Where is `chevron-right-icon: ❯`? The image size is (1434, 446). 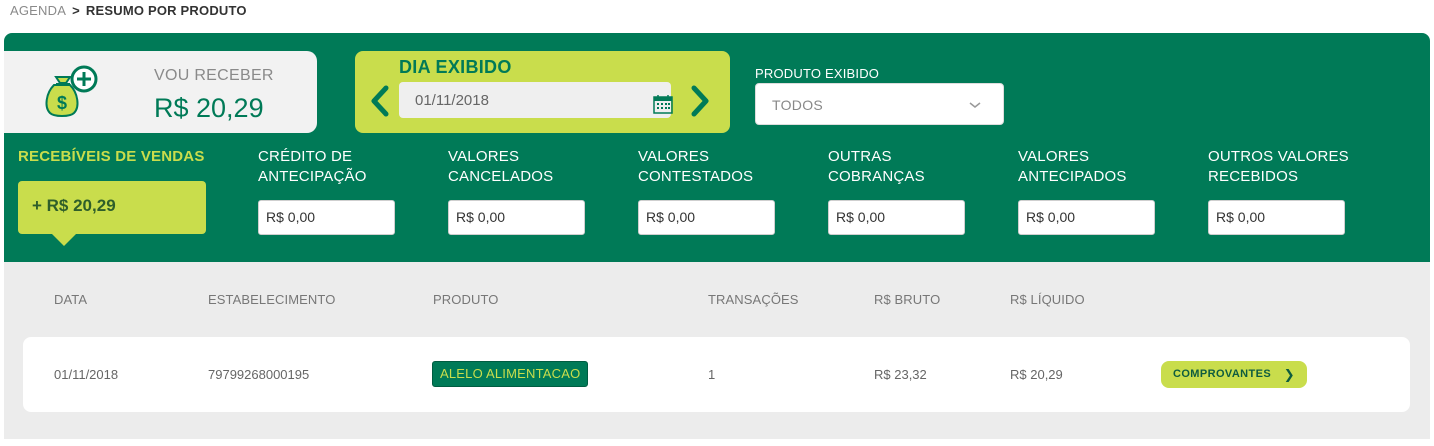 chevron-right-icon: ❯ is located at coordinates (1289, 374).